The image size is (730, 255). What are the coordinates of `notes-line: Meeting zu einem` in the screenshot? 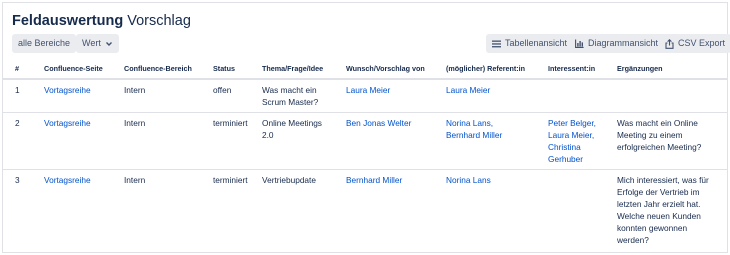 It's located at (650, 135).